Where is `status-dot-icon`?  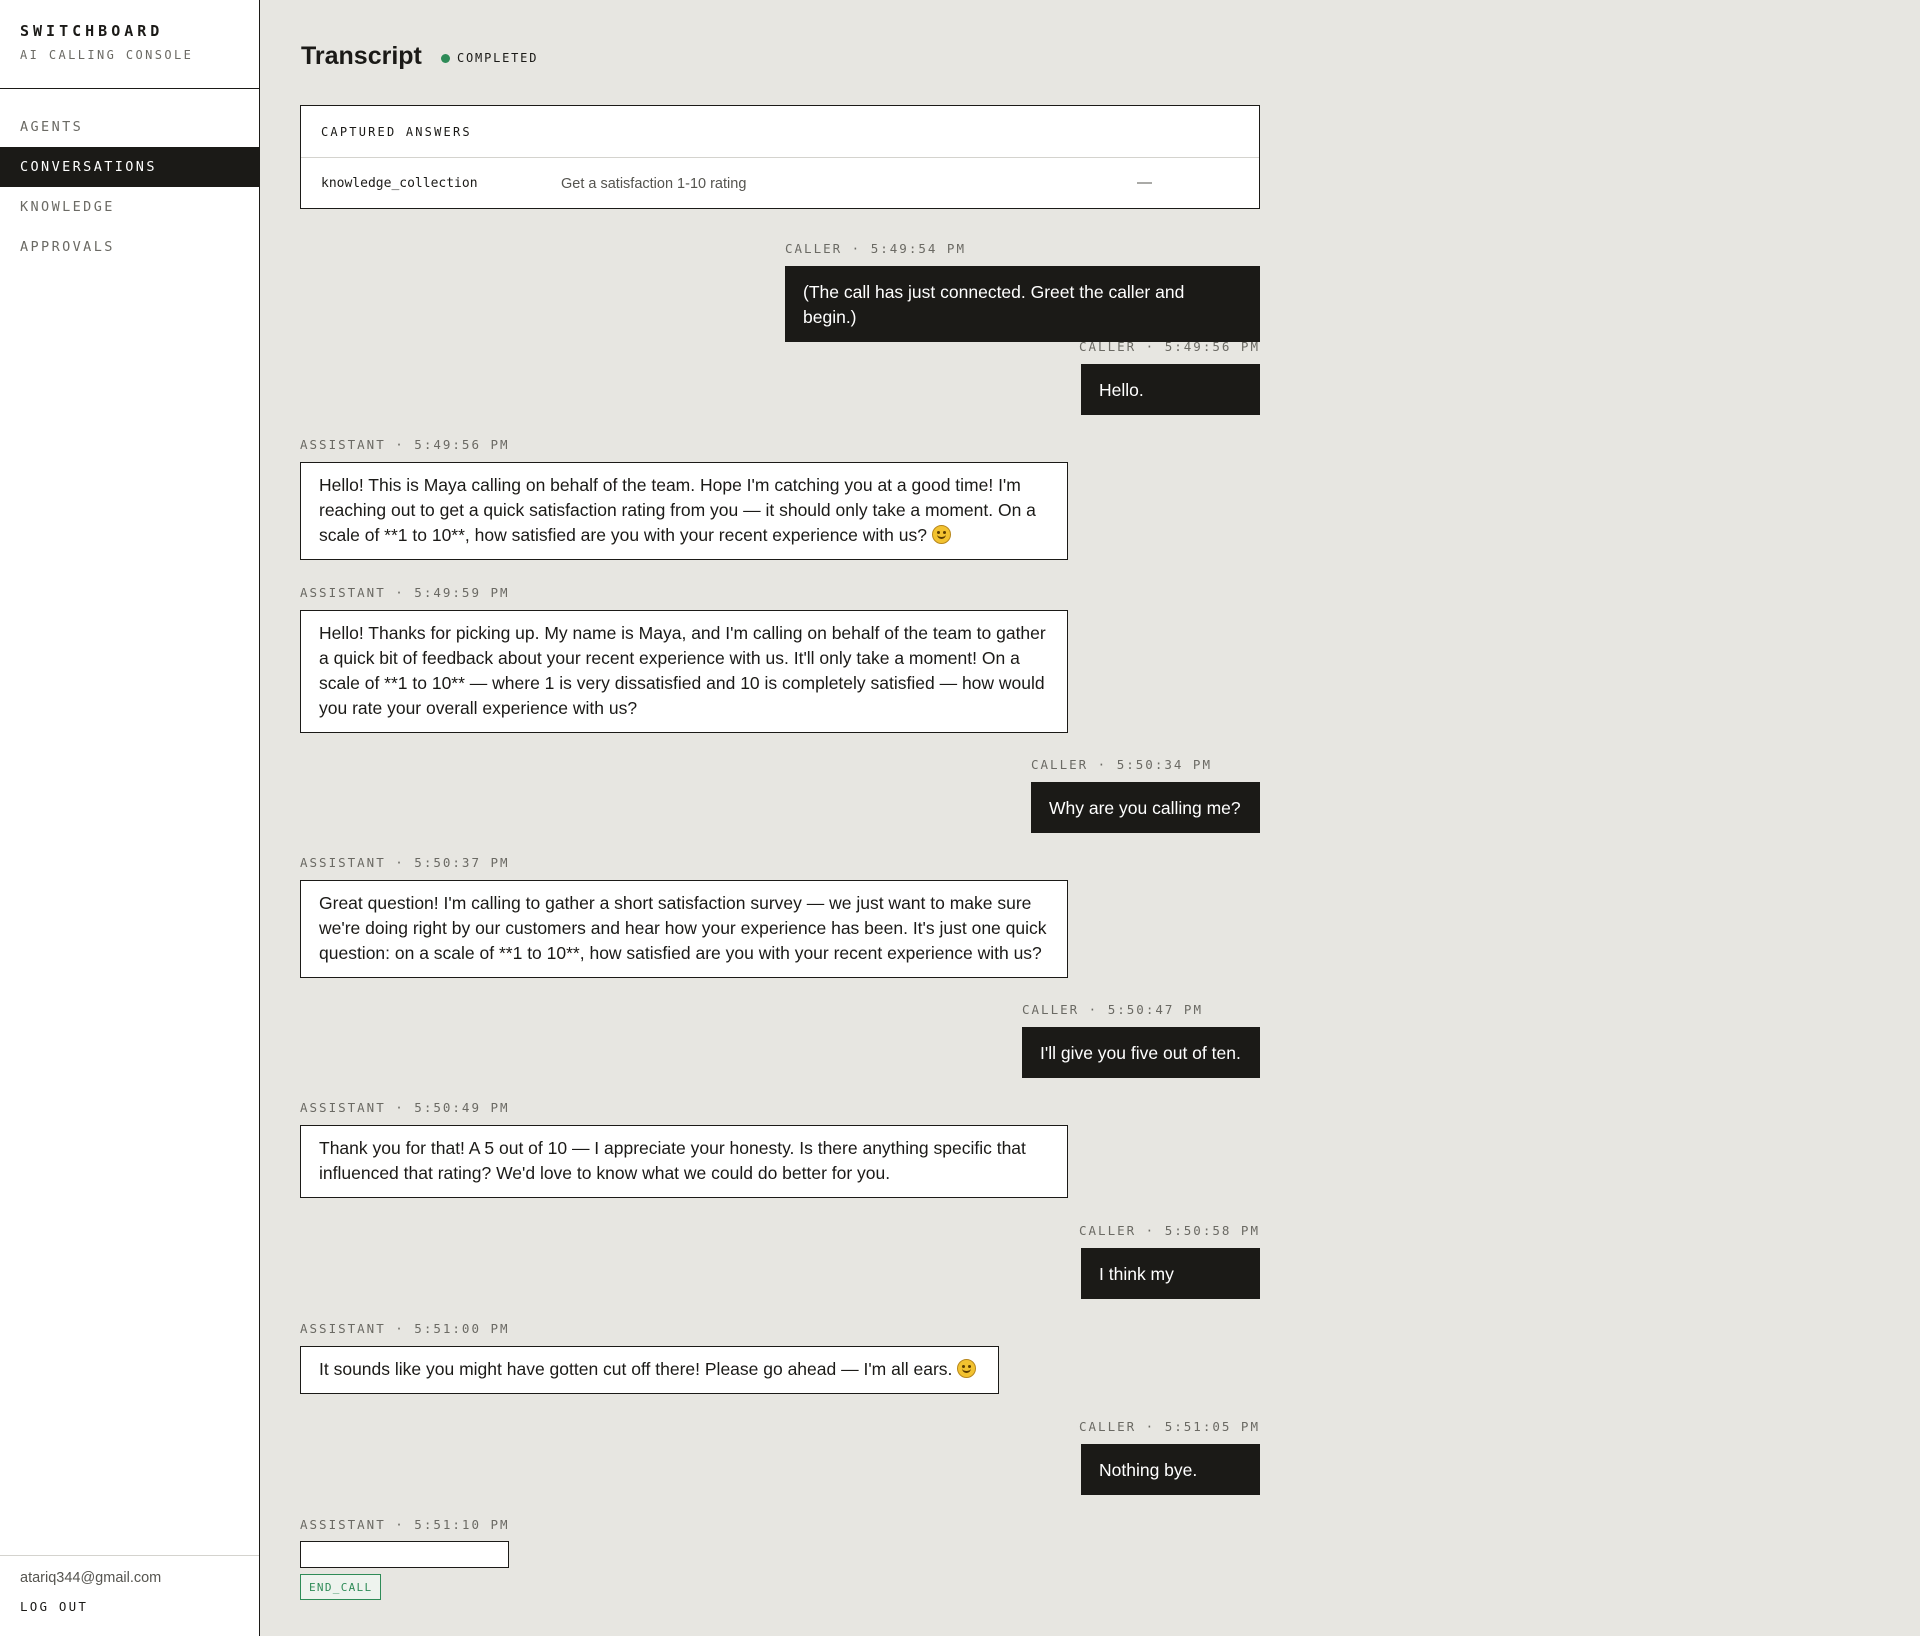 status-dot-icon is located at coordinates (445, 58).